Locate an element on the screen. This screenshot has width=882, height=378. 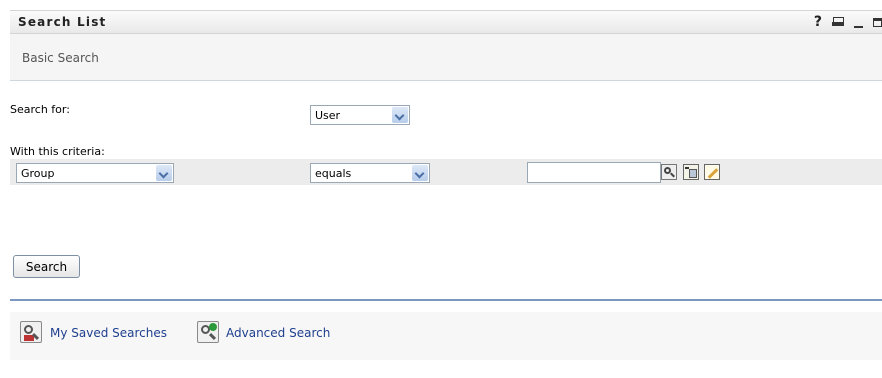
portlet-title: Search List is located at coordinates (62, 22).